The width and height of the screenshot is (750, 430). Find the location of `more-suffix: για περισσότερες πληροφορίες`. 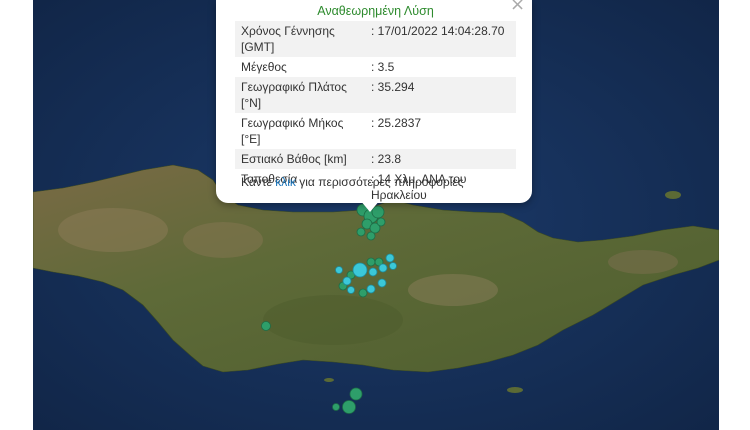

more-suffix: για περισσότερες πληροφορίες is located at coordinates (381, 182).